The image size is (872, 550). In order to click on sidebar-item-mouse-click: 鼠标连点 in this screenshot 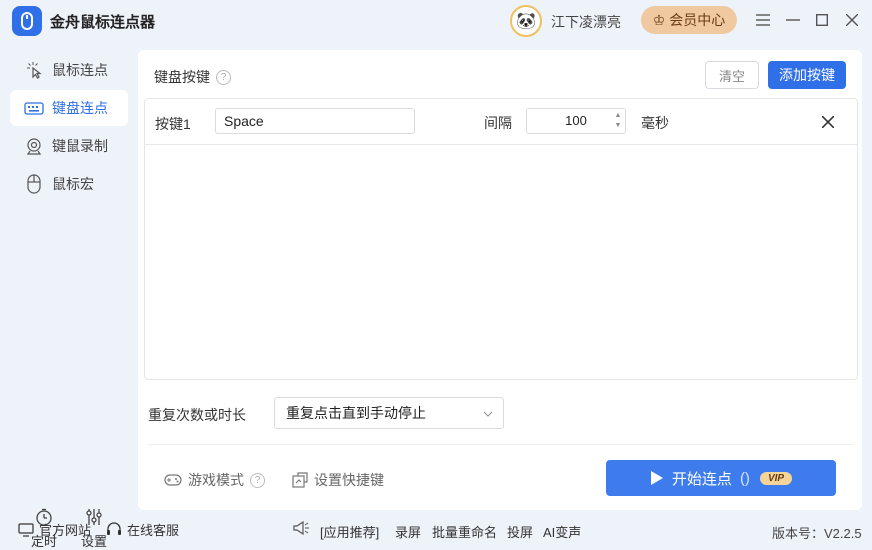, I will do `click(69, 70)`.